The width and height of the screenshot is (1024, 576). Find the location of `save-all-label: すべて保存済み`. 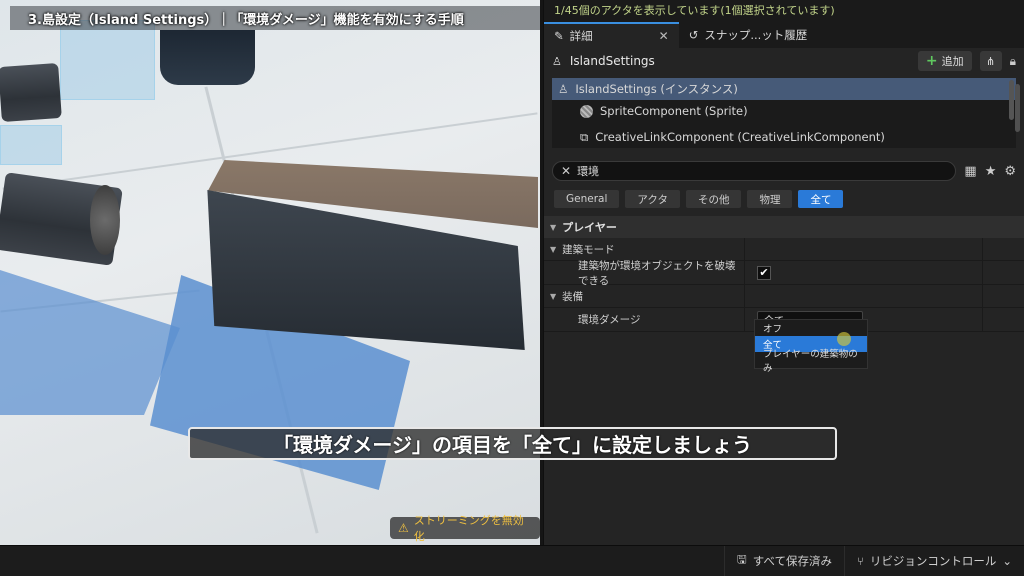

save-all-label: すべて保存済み is located at coordinates (792, 561).